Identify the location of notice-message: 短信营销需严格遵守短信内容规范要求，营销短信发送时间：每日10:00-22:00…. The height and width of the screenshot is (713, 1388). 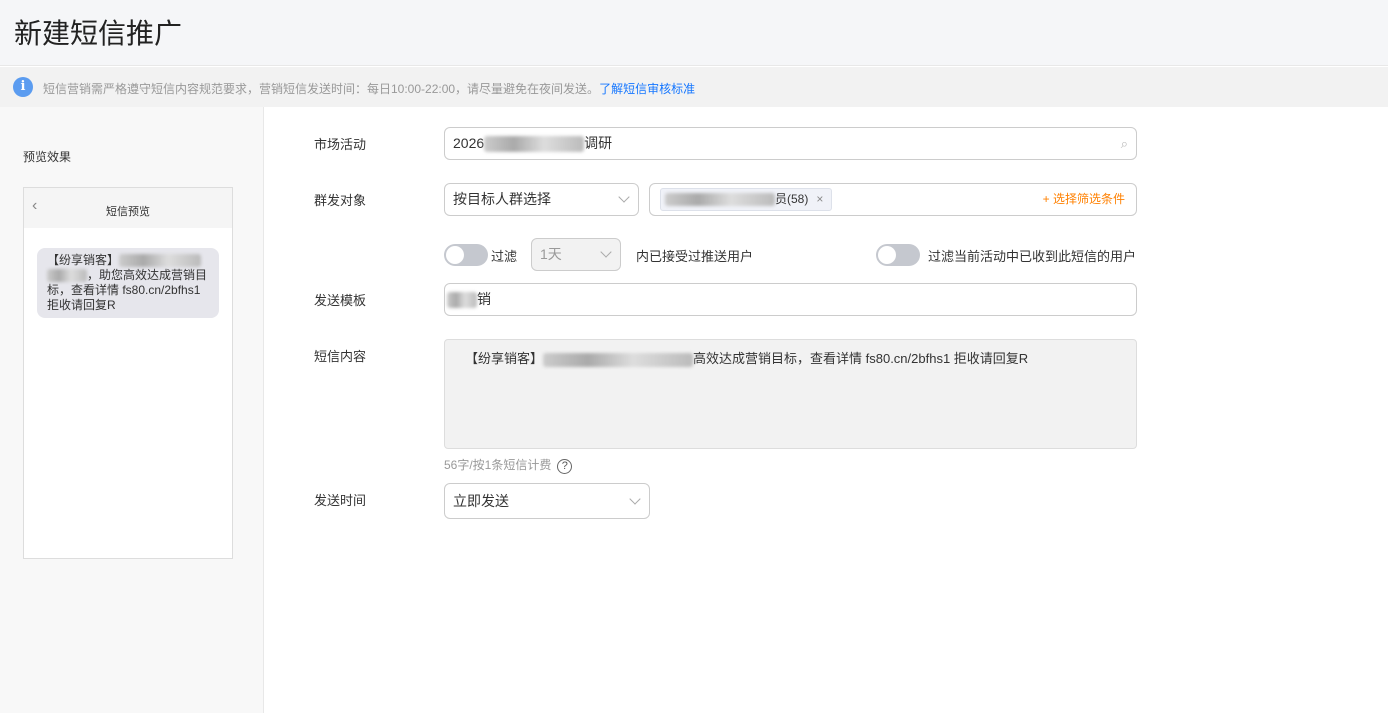
(321, 89).